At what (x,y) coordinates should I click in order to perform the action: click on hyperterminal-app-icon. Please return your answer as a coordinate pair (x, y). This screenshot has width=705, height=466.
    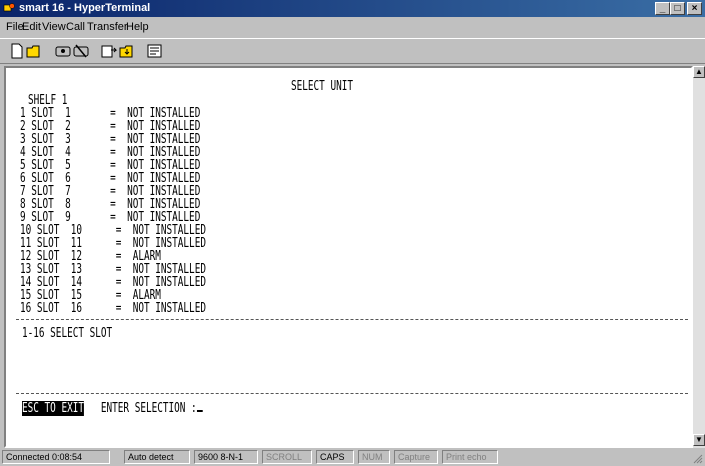
    Looking at the image, I should click on (9, 8).